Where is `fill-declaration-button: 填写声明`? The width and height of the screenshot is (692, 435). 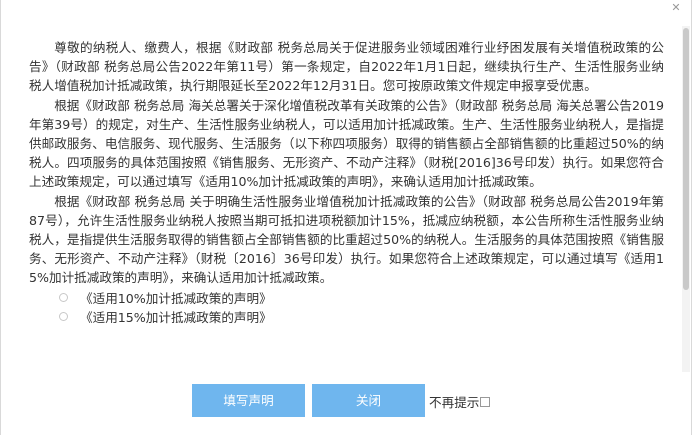
fill-declaration-button: 填写声明 is located at coordinates (248, 400).